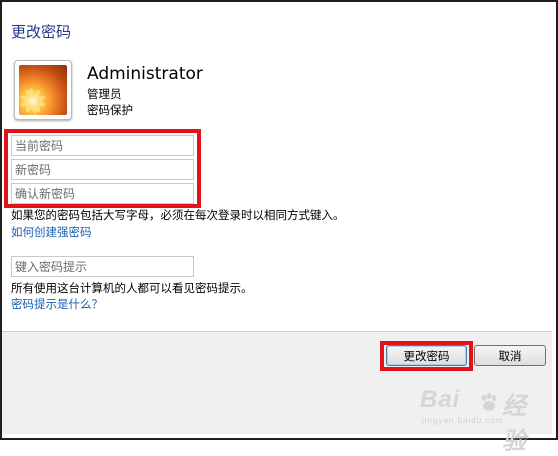 The image size is (558, 456). What do you see at coordinates (51, 232) in the screenshot?
I see `strong-password-link: 如何创建强密码` at bounding box center [51, 232].